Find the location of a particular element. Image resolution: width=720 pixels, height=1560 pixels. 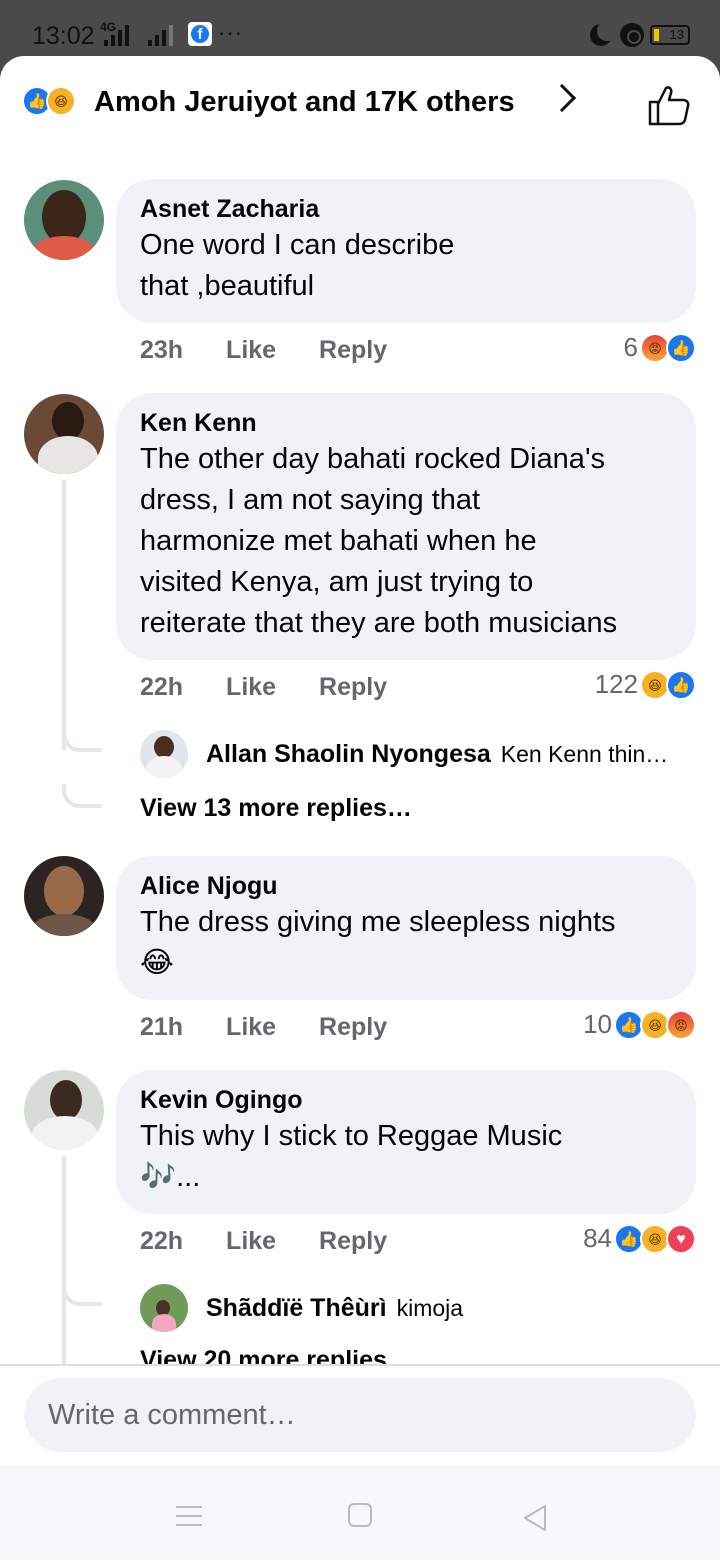

recent-apps-button is located at coordinates (189, 1519).